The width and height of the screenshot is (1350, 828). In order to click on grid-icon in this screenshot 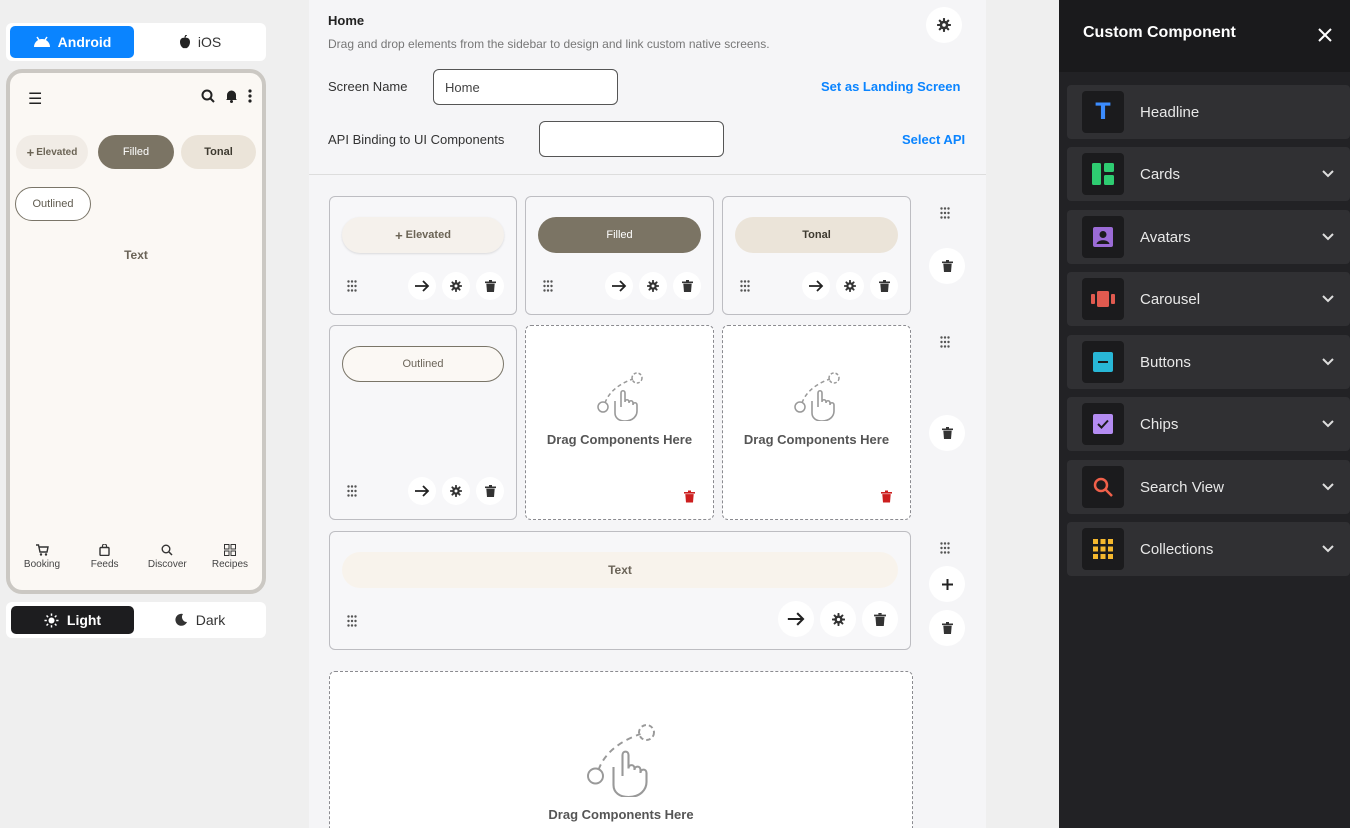, I will do `click(229, 550)`.